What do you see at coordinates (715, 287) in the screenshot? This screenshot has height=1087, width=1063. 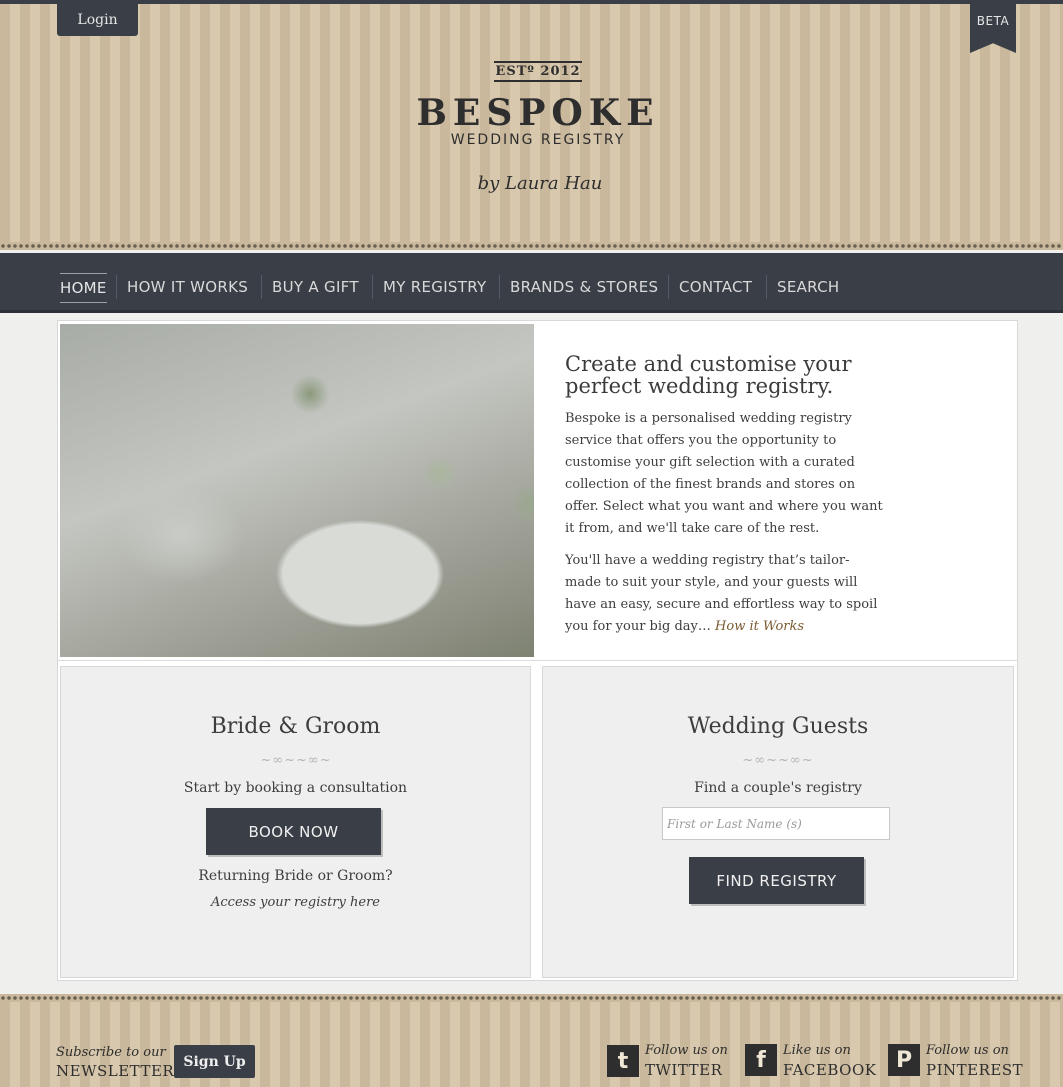 I see `nav-contact: CONTACT` at bounding box center [715, 287].